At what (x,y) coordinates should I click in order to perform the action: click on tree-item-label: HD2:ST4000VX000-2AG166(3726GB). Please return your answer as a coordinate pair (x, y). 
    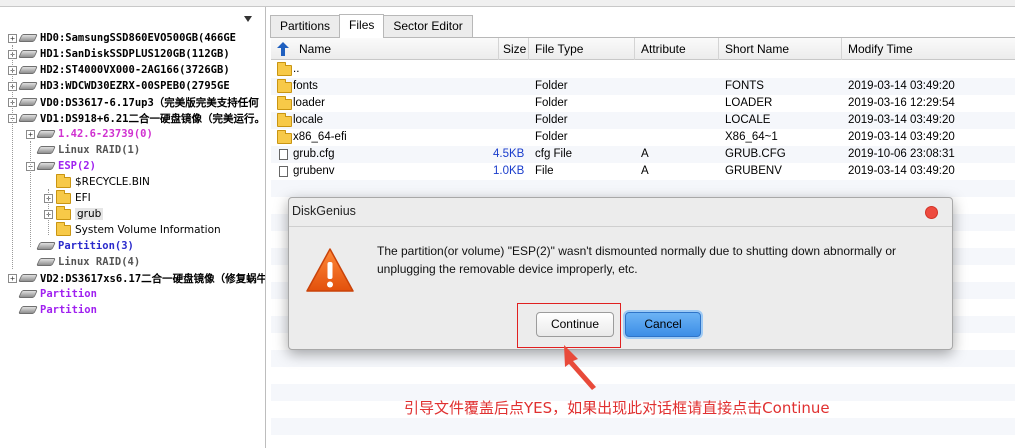
    Looking at the image, I should click on (135, 70).